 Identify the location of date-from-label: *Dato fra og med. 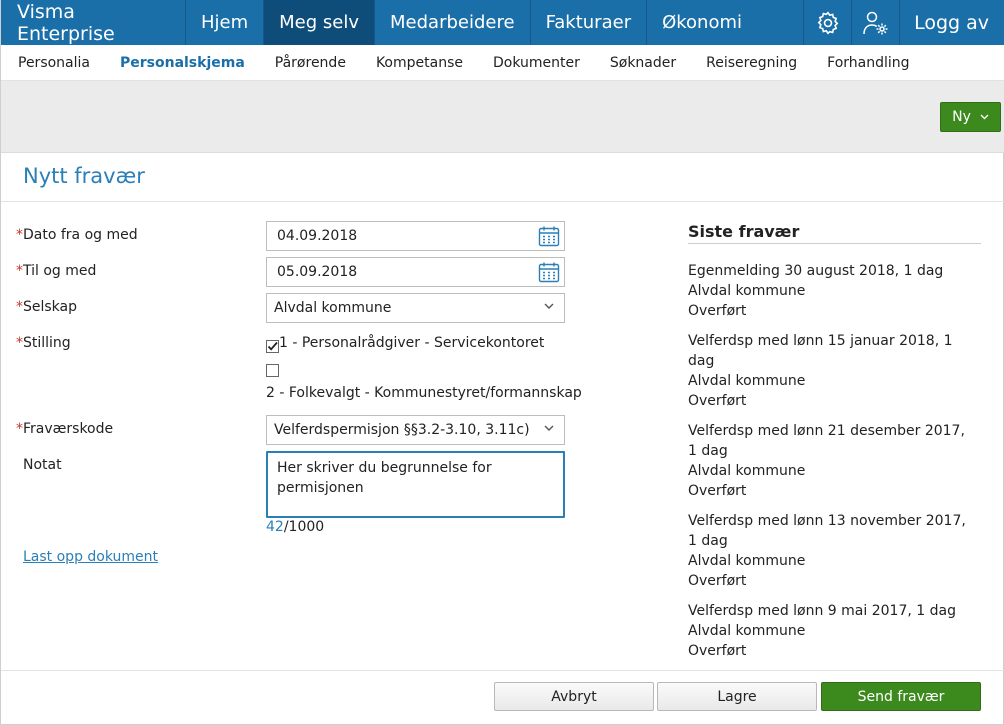
(77, 235).